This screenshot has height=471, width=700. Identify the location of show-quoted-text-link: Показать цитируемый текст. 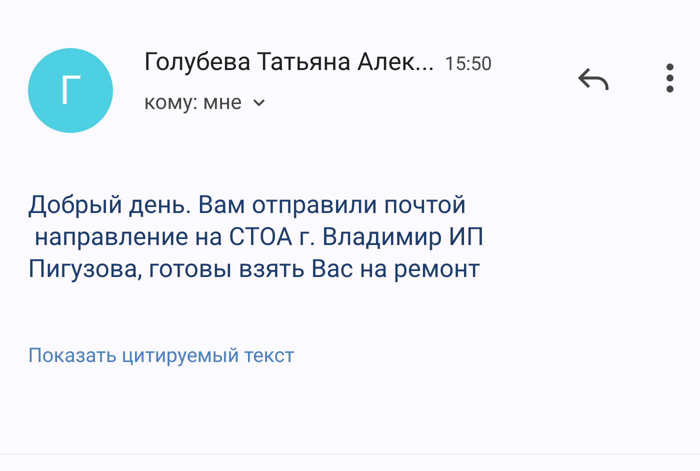
(161, 355).